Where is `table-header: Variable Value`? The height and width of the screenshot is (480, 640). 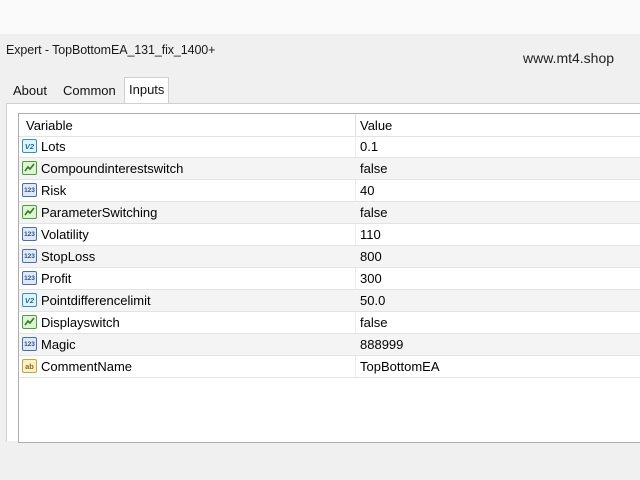 table-header: Variable Value is located at coordinates (329, 125).